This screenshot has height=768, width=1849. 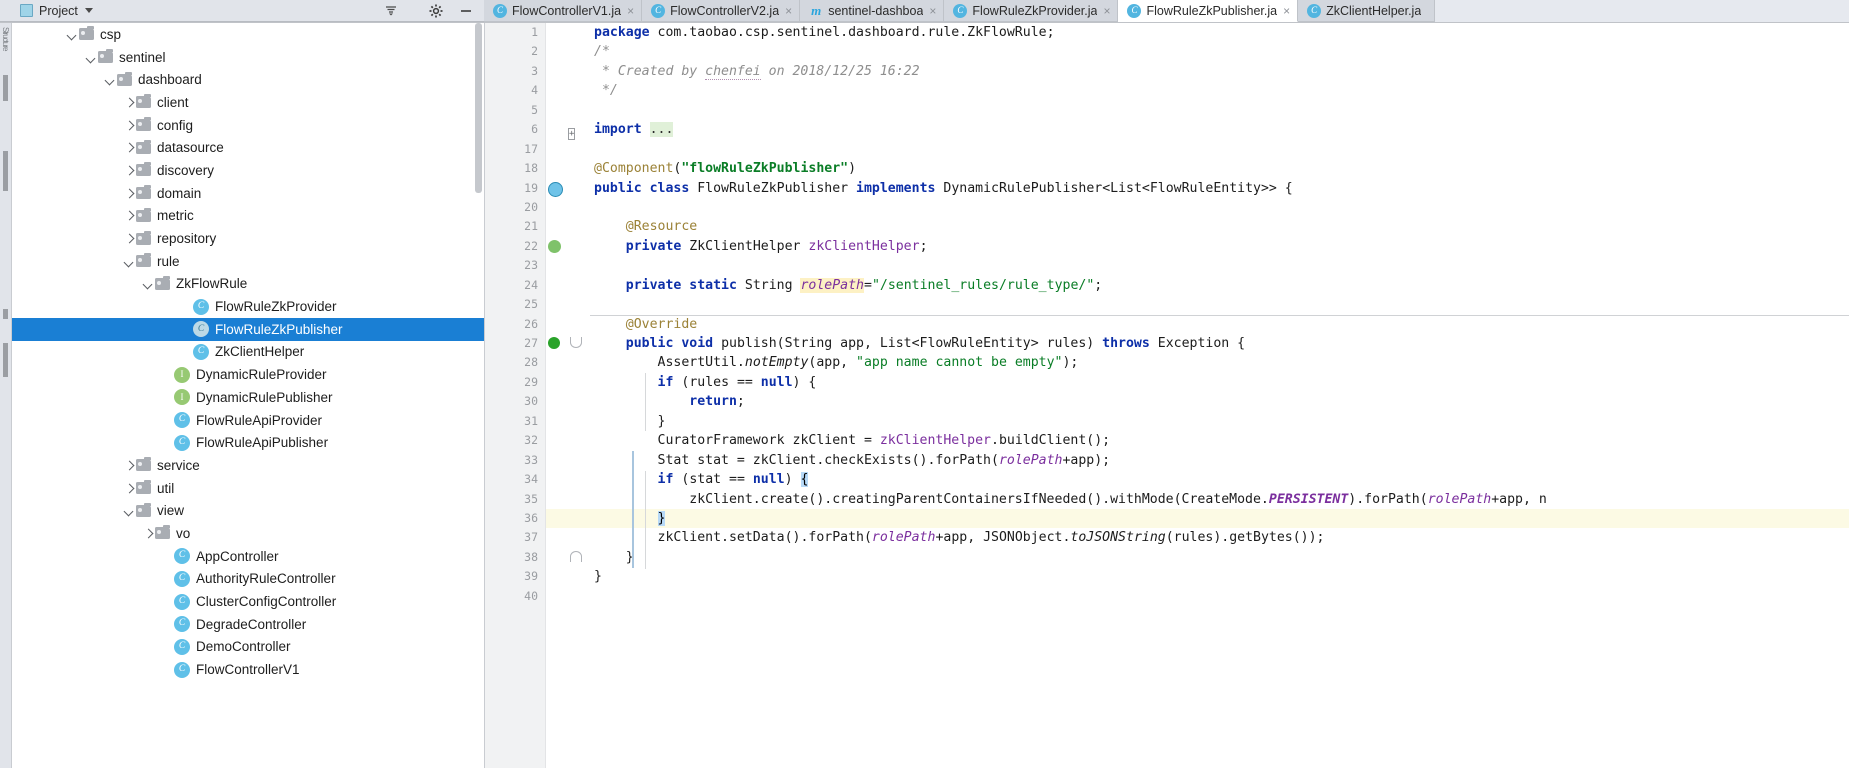 What do you see at coordinates (248, 420) in the screenshot?
I see `tree-item: C FlowRuleApiProvider` at bounding box center [248, 420].